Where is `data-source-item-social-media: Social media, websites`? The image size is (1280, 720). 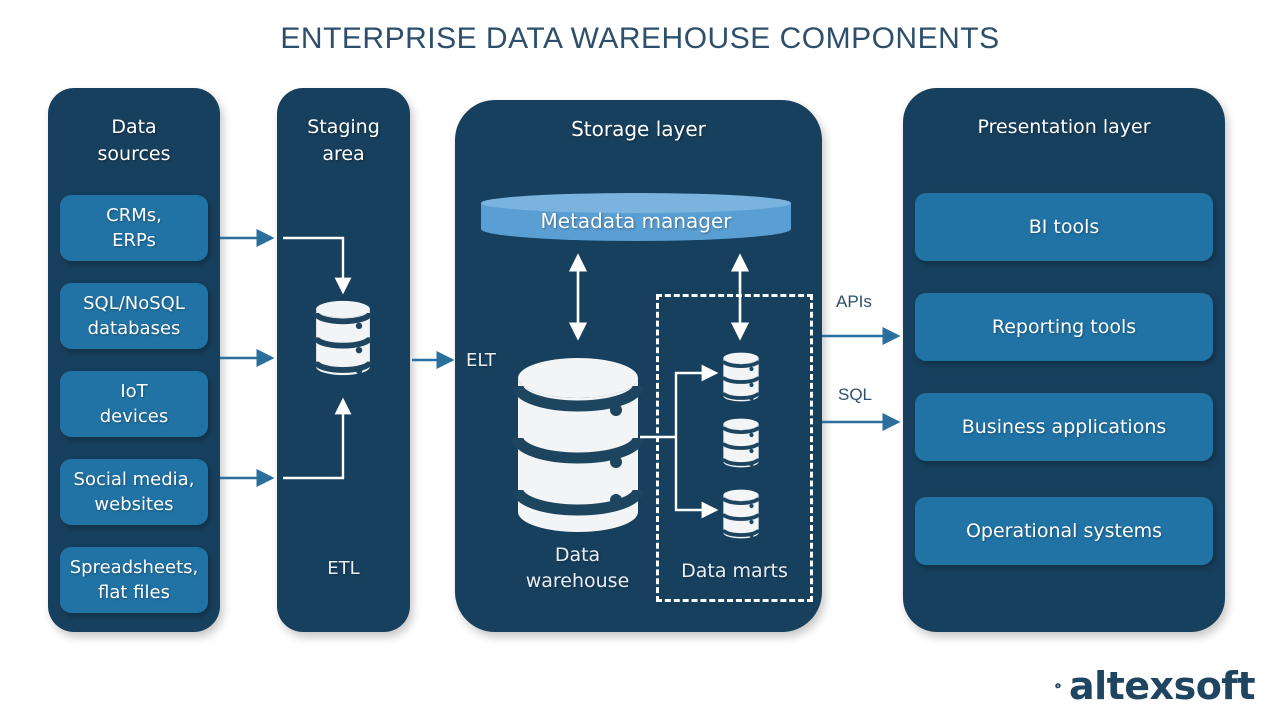 data-source-item-social-media: Social media, websites is located at coordinates (134, 492).